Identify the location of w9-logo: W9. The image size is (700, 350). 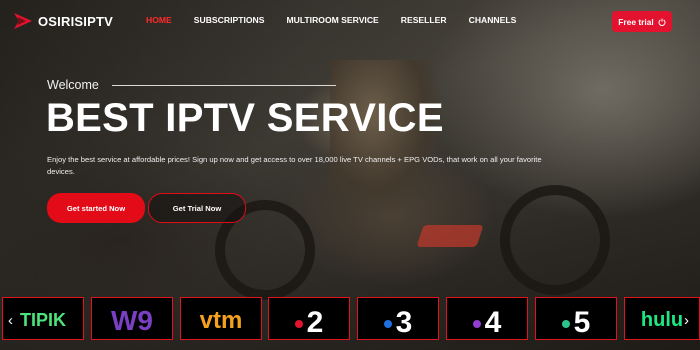
(132, 320).